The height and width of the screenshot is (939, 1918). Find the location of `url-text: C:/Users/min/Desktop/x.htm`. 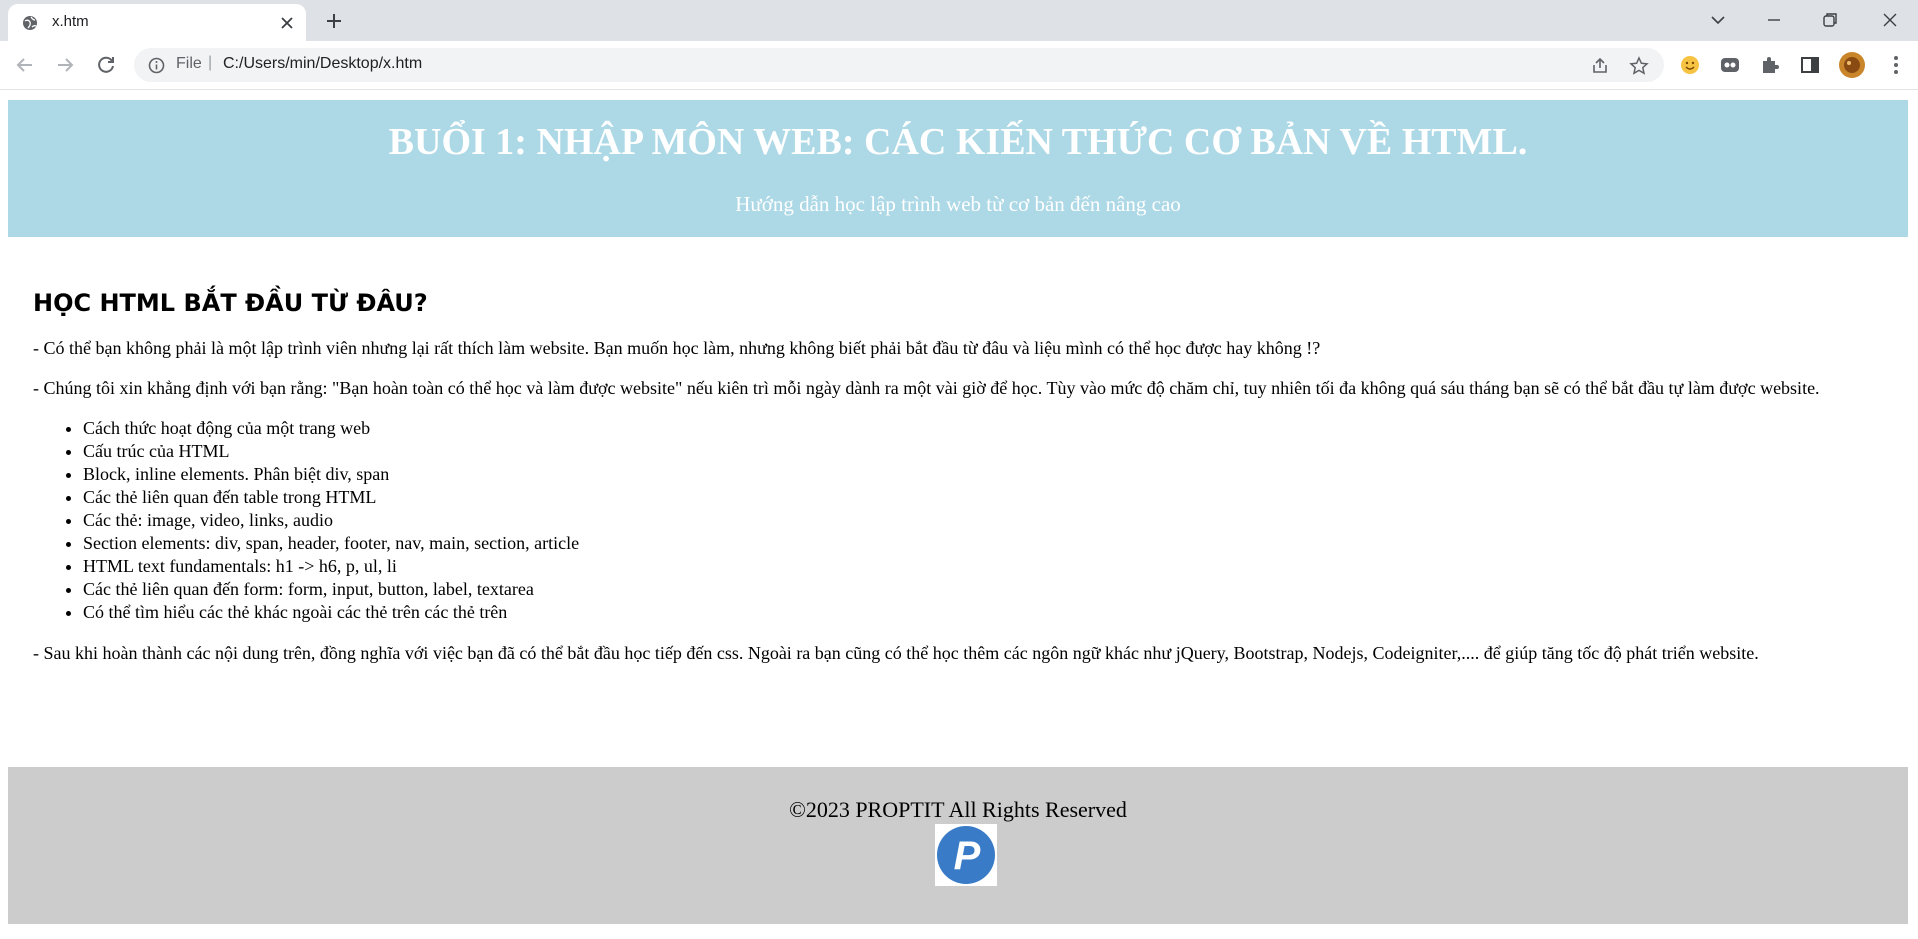

url-text: C:/Users/min/Desktop/x.htm is located at coordinates (322, 64).